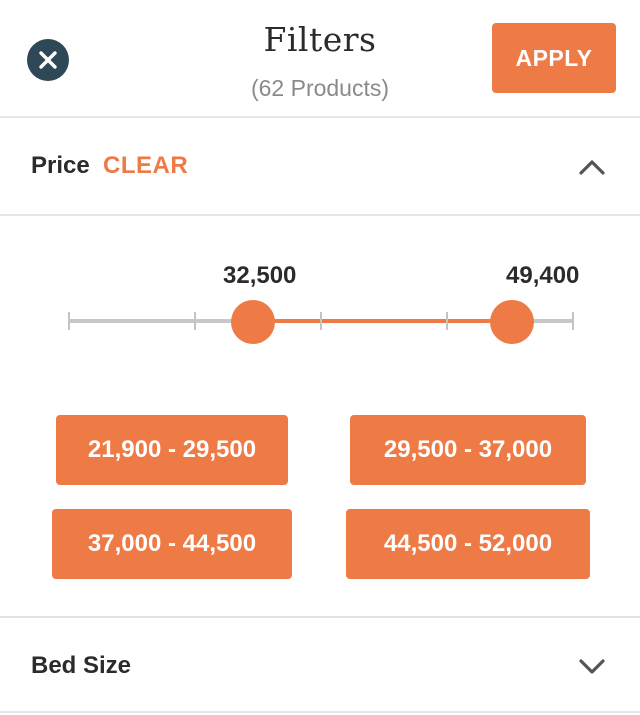 This screenshot has width=640, height=715. Describe the element at coordinates (172, 544) in the screenshot. I see `price-preset-button: 37,000 - 44,500` at that location.